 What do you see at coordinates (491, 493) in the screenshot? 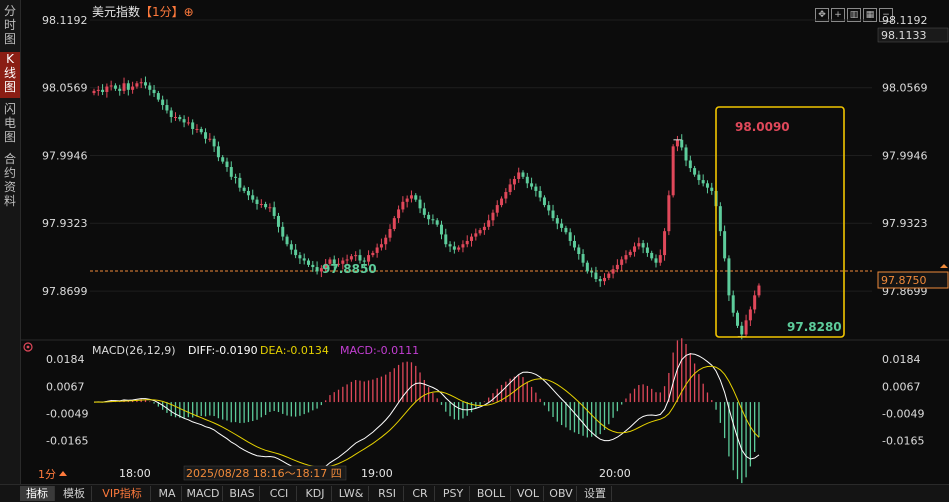
I see `tab-boll: BOLL` at bounding box center [491, 493].